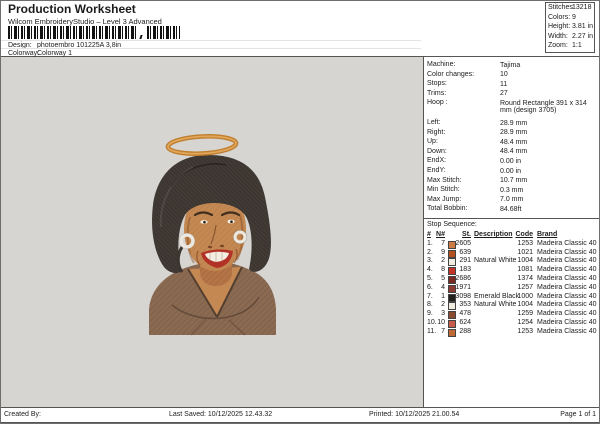 This screenshot has width=600, height=424. I want to click on stat-row: Width: 2.27 in, so click(570, 37).